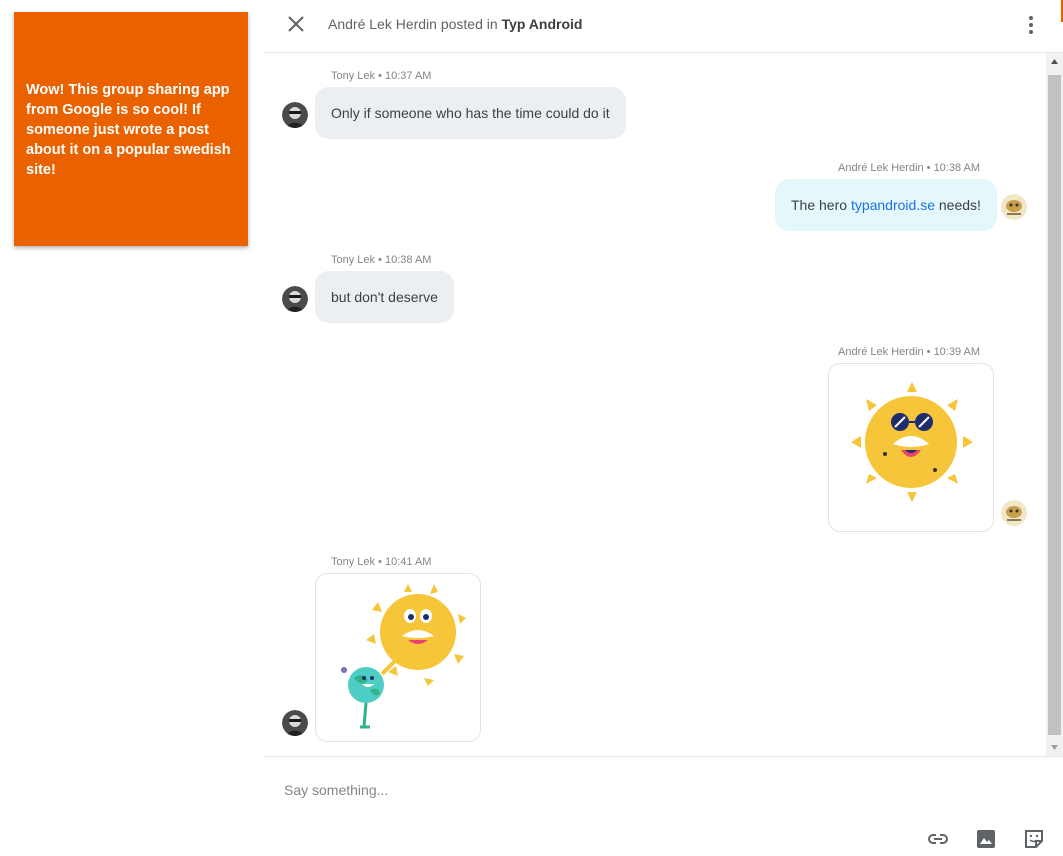 The width and height of the screenshot is (1063, 856). I want to click on sun-and-earth-sticker, so click(403, 656).